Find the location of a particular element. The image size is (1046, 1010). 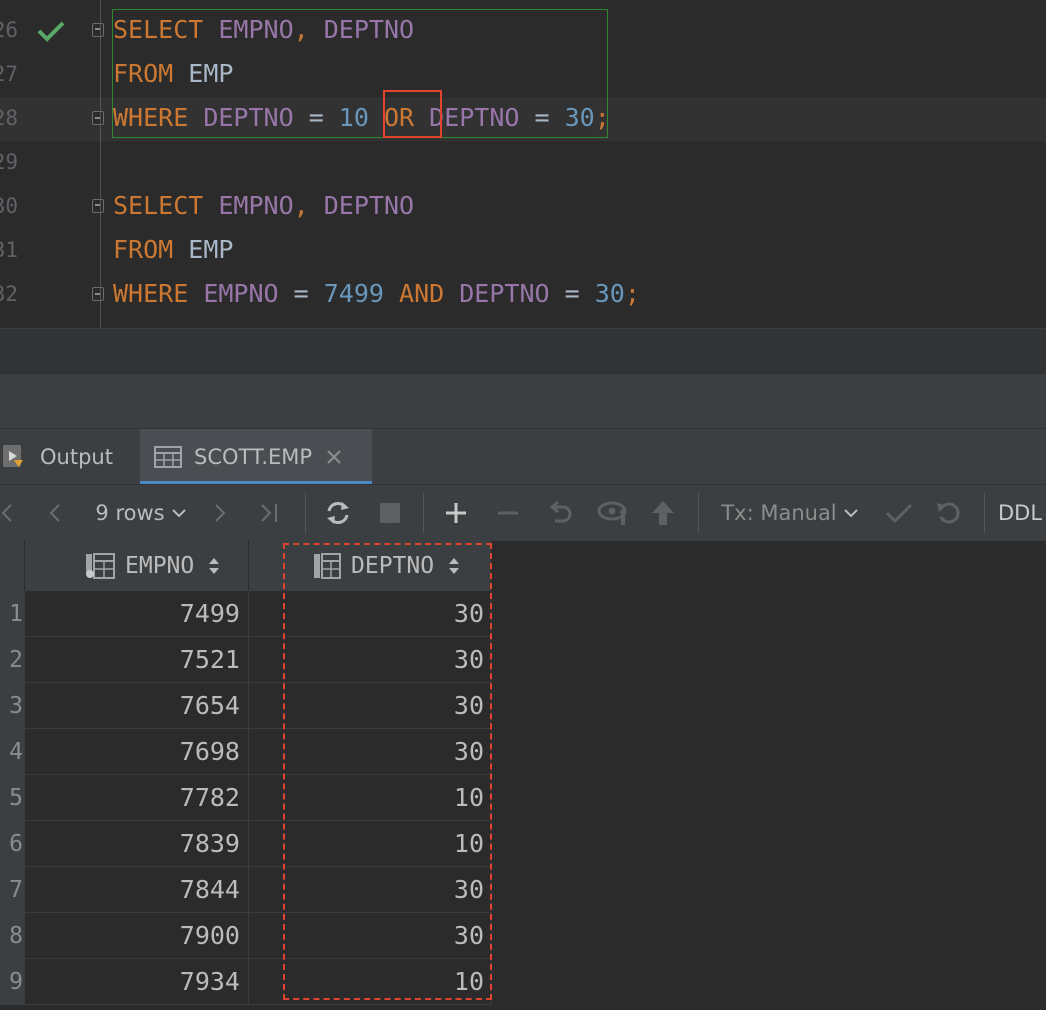

tab-scott-emp: SCOTT.EMP is located at coordinates (256, 457).